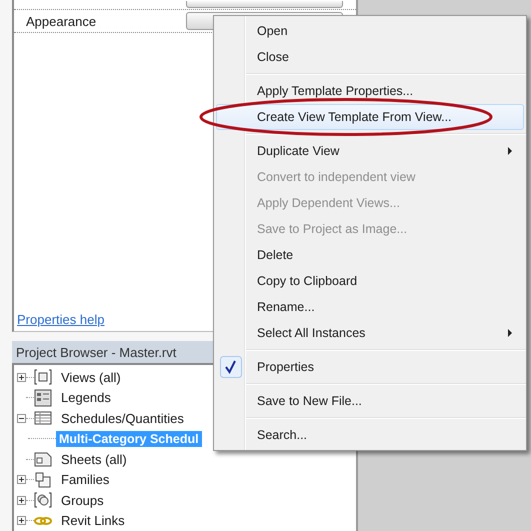 This screenshot has height=531, width=531. I want to click on bracket-square-icon, so click(43, 377).